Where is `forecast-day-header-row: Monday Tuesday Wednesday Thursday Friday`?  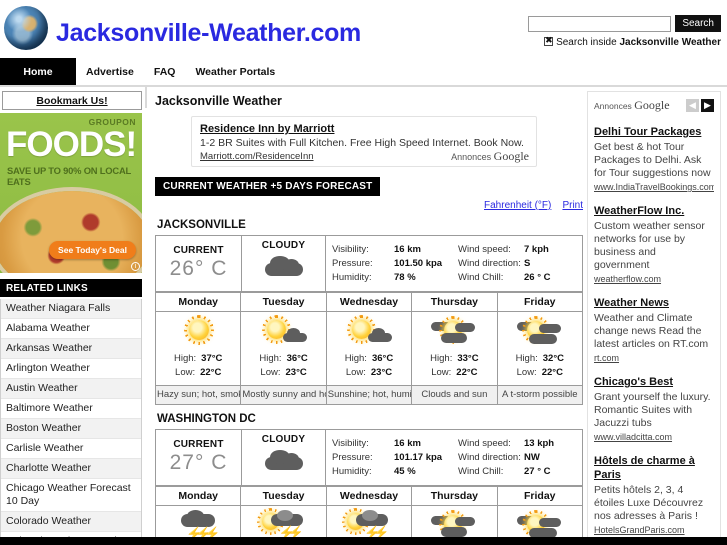
forecast-day-header-row: Monday Tuesday Wednesday Thursday Friday is located at coordinates (369, 496).